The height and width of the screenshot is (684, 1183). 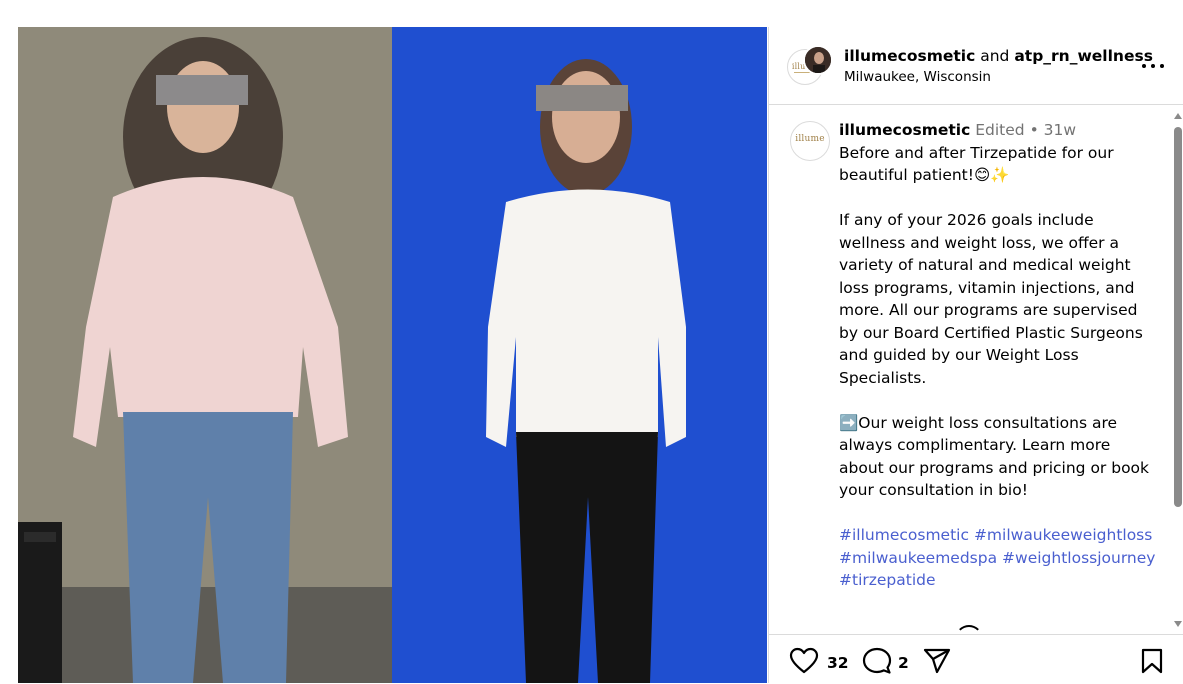 I want to click on save-button, so click(x=1152, y=661).